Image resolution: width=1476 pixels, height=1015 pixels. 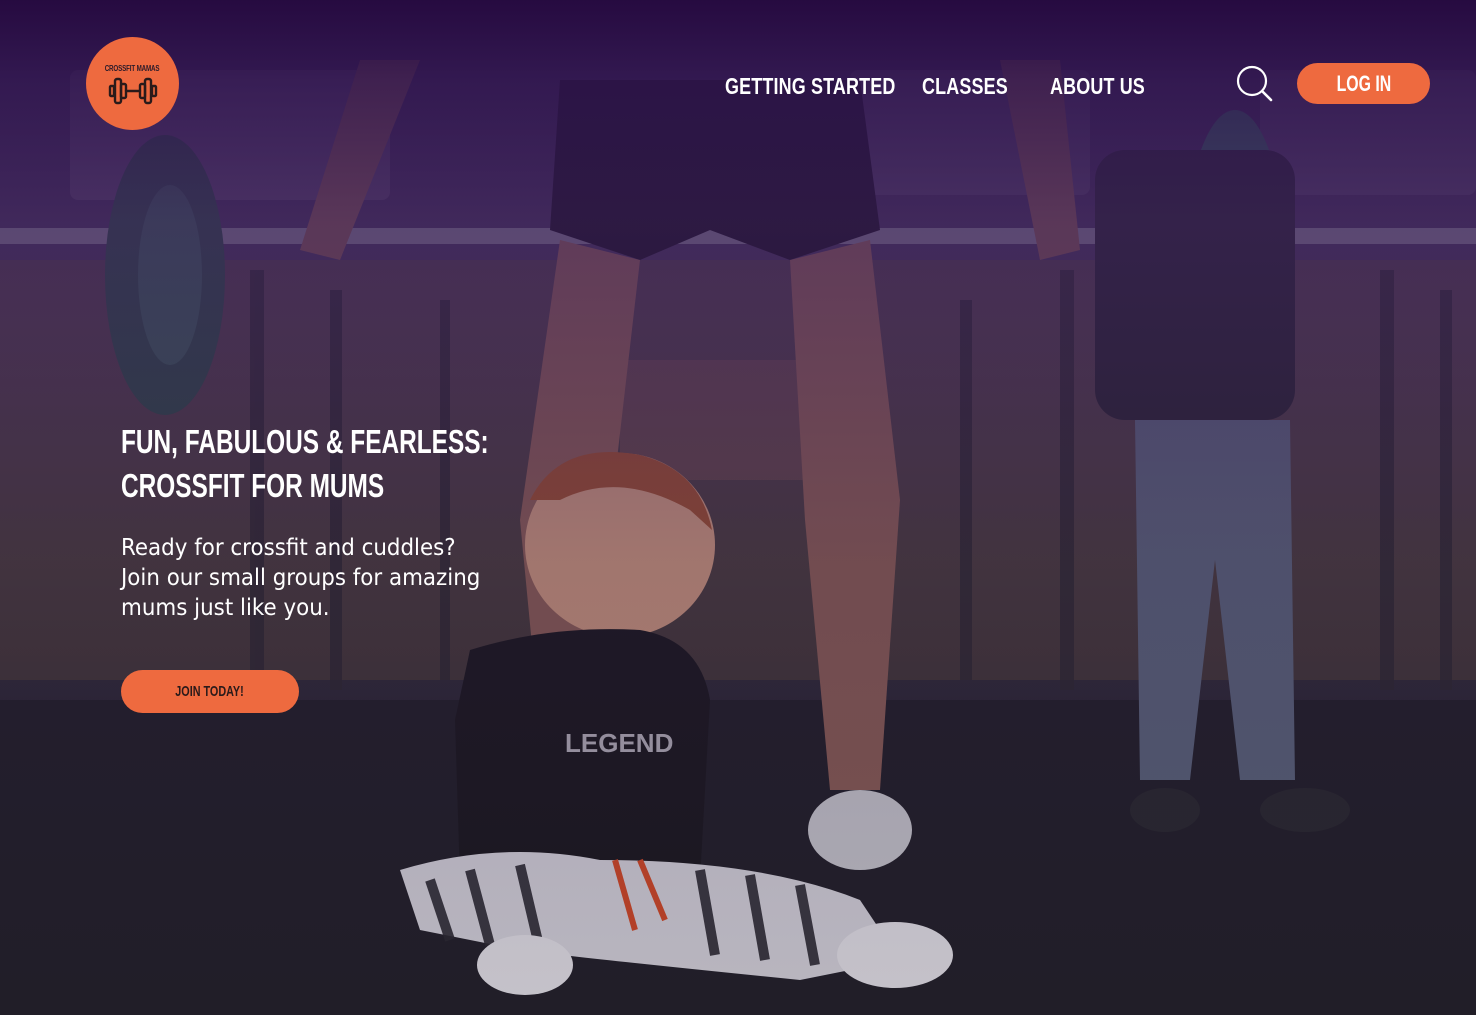 I want to click on login-button-label: LOG IN, so click(x=1363, y=83).